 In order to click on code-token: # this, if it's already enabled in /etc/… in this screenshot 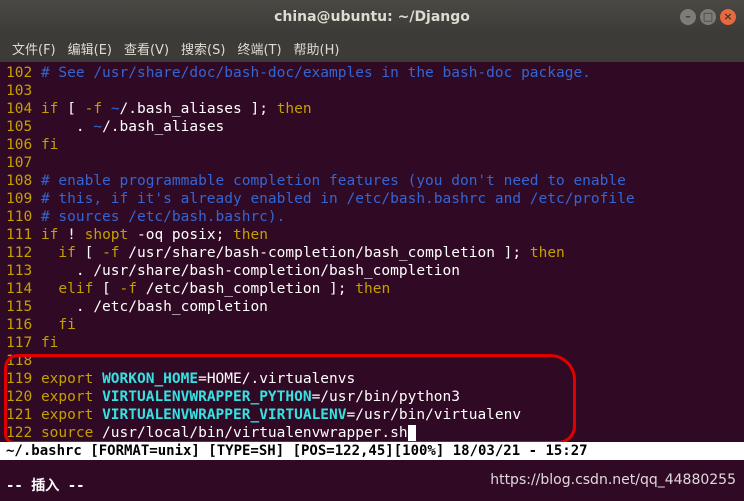, I will do `click(337, 199)`.